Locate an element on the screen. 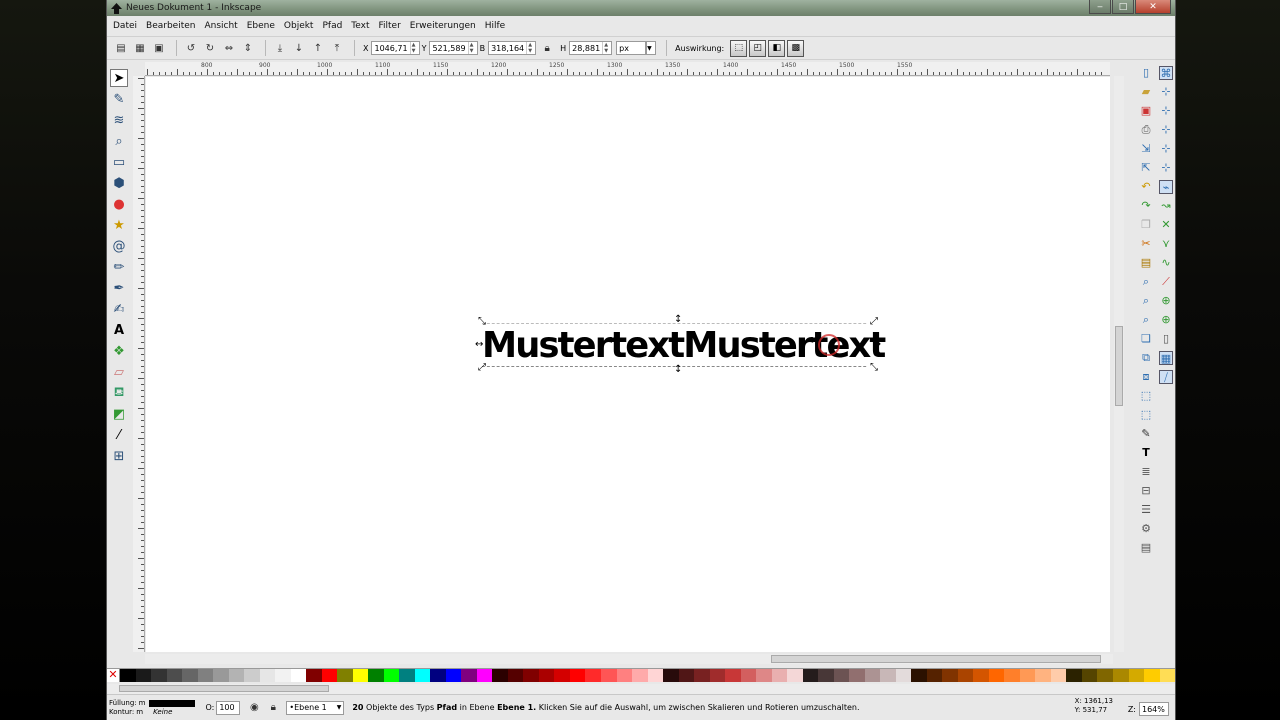  layer-select: •Ebene 1 ▼ is located at coordinates (315, 707).